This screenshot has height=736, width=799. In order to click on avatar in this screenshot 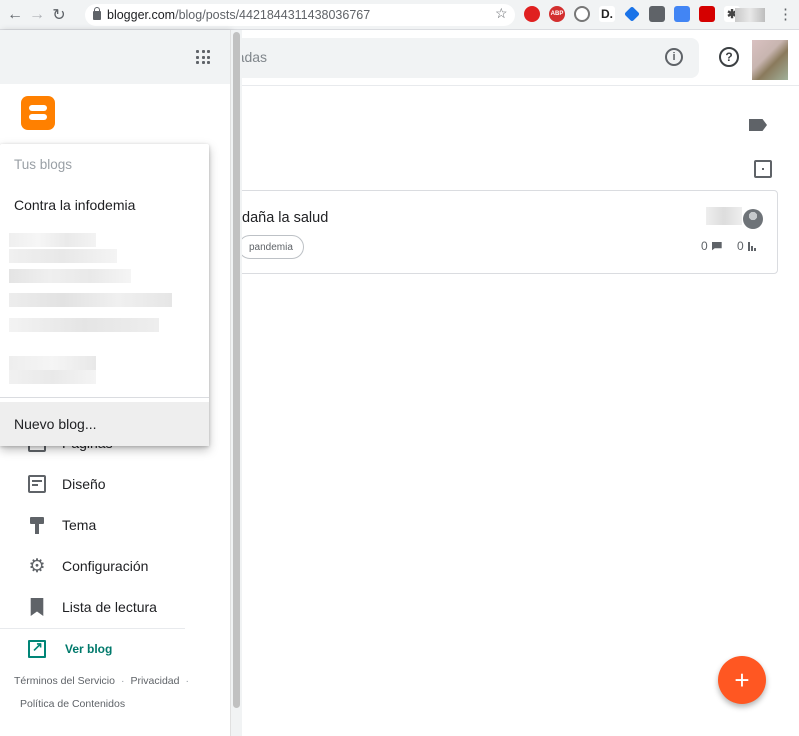, I will do `click(770, 60)`.